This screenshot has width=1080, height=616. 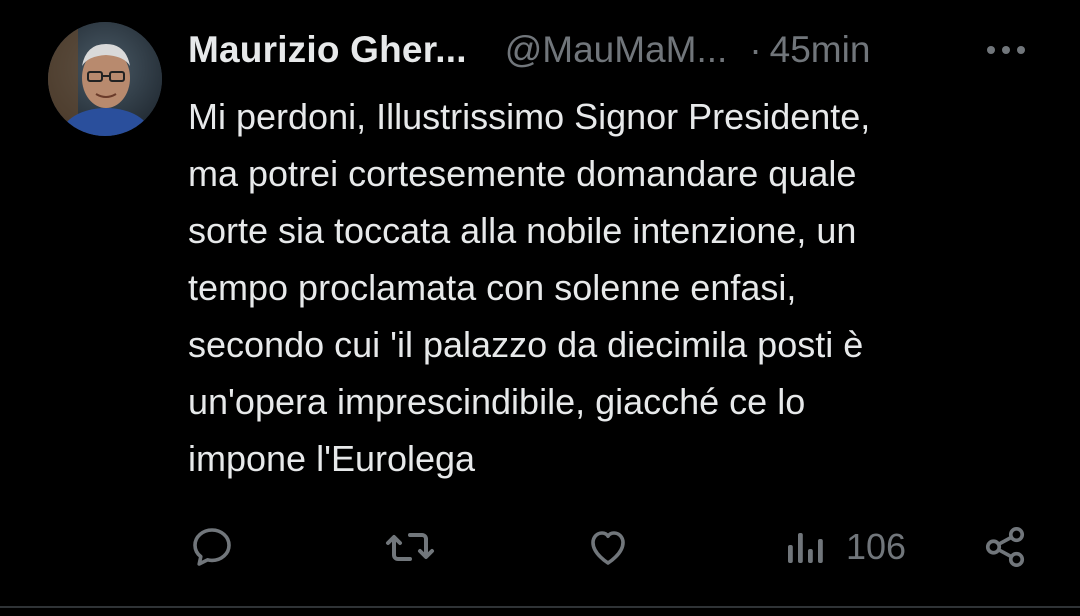 I want to click on reply-icon, so click(x=212, y=547).